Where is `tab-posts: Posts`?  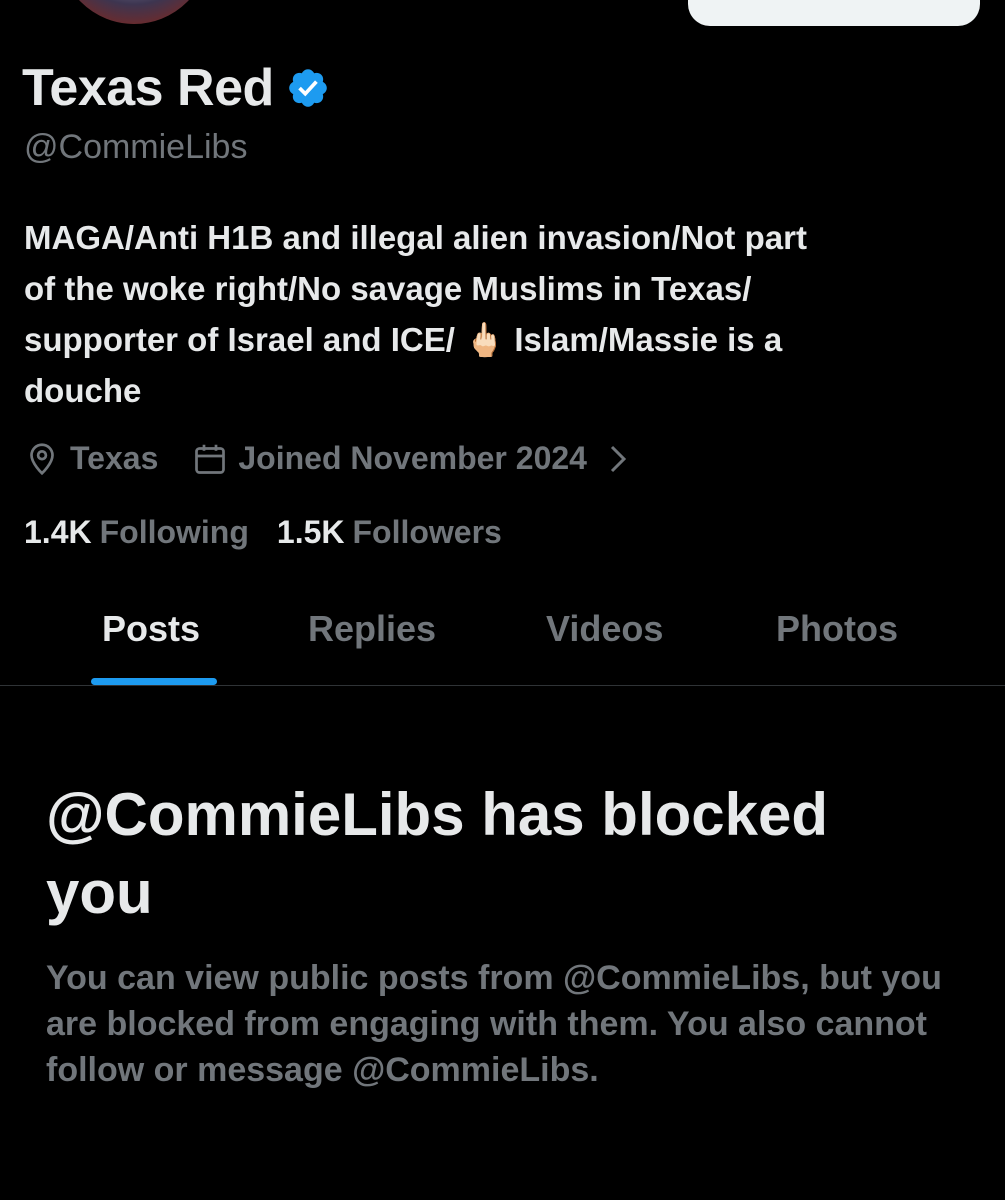 tab-posts: Posts is located at coordinates (151, 629).